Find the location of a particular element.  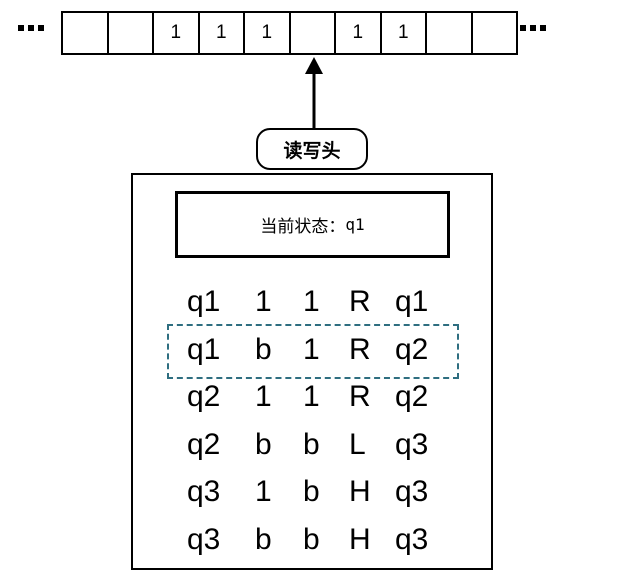

rule-next-state: q1 is located at coordinates (412, 301).